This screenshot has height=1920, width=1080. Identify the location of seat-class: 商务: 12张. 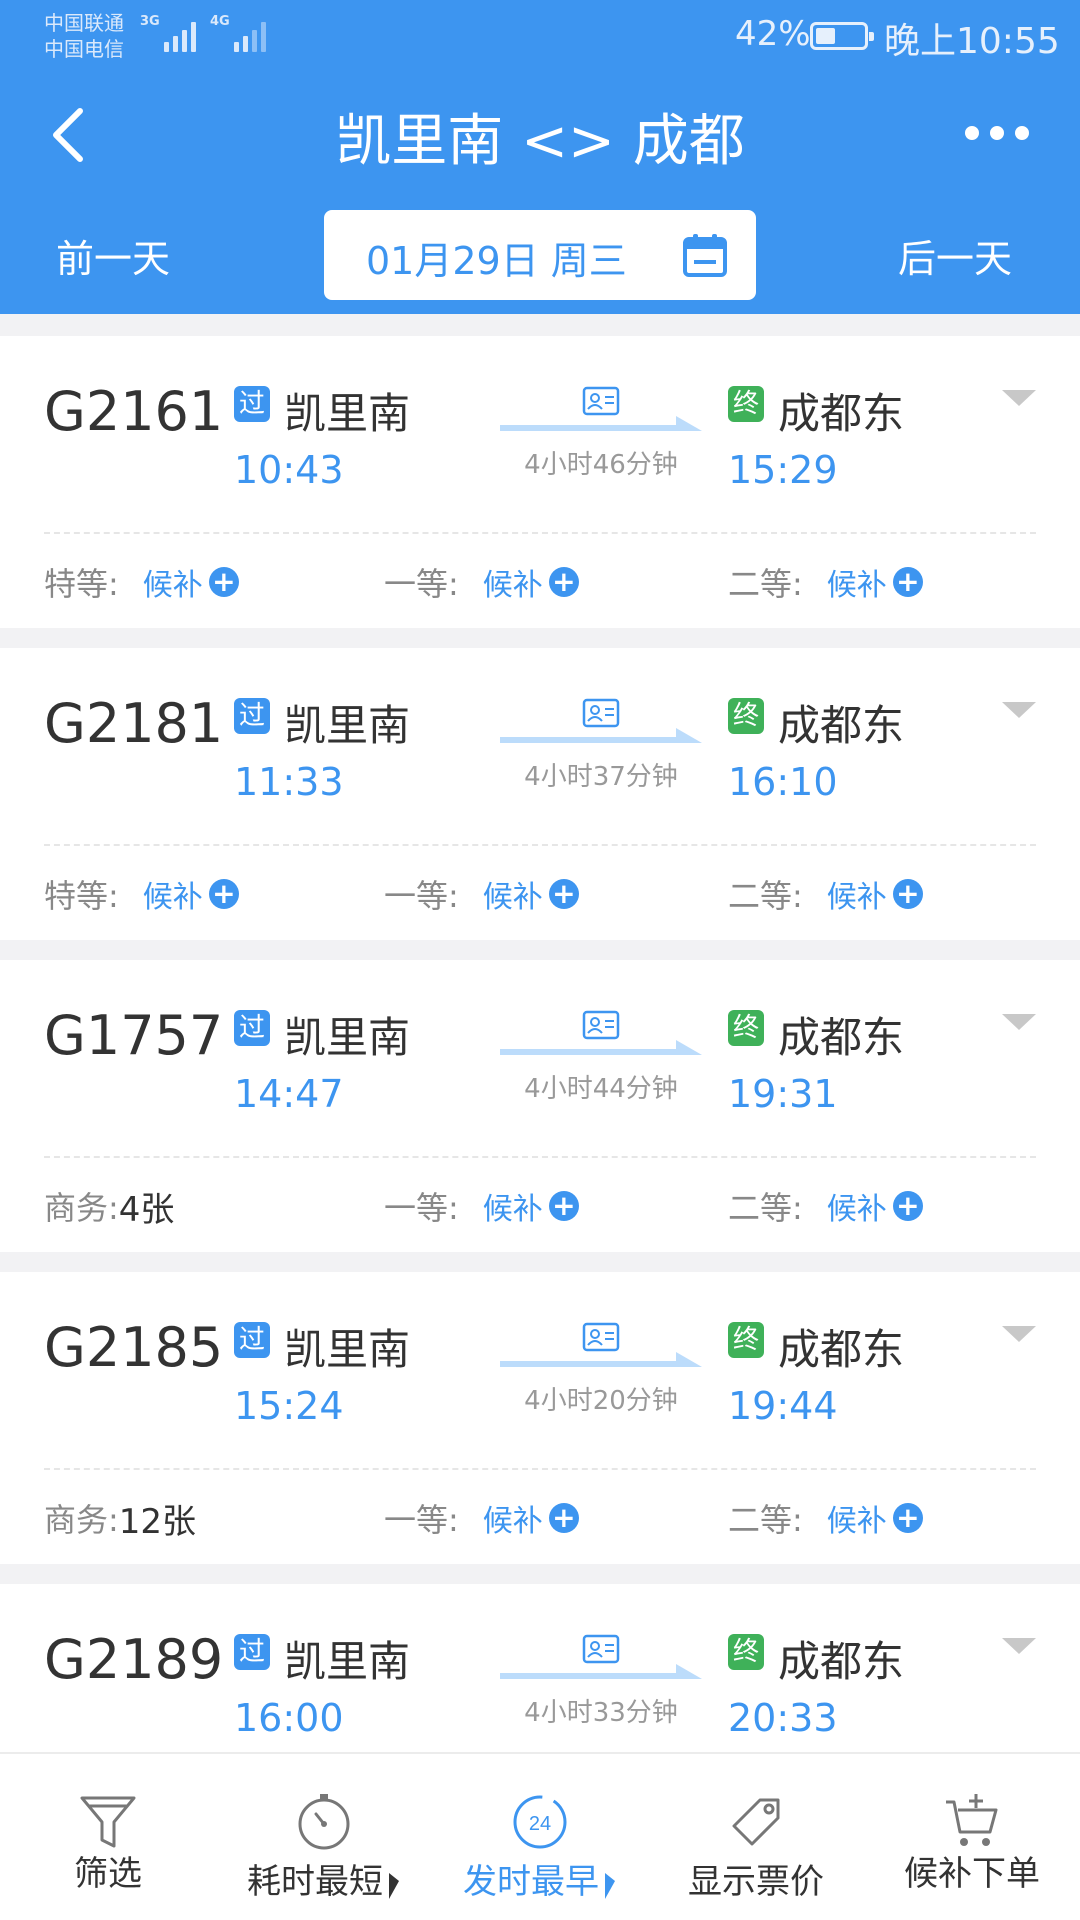
(120, 1519).